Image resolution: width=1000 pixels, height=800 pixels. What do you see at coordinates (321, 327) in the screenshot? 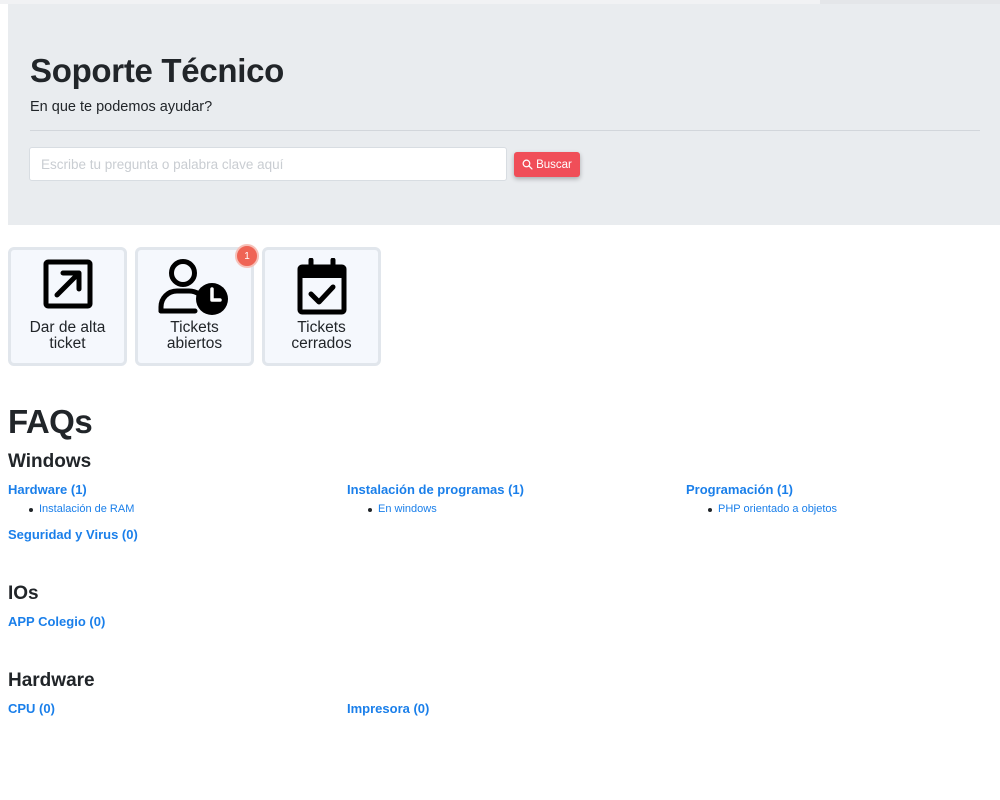
I see `closed-tickets-label-line1: Tickets` at bounding box center [321, 327].